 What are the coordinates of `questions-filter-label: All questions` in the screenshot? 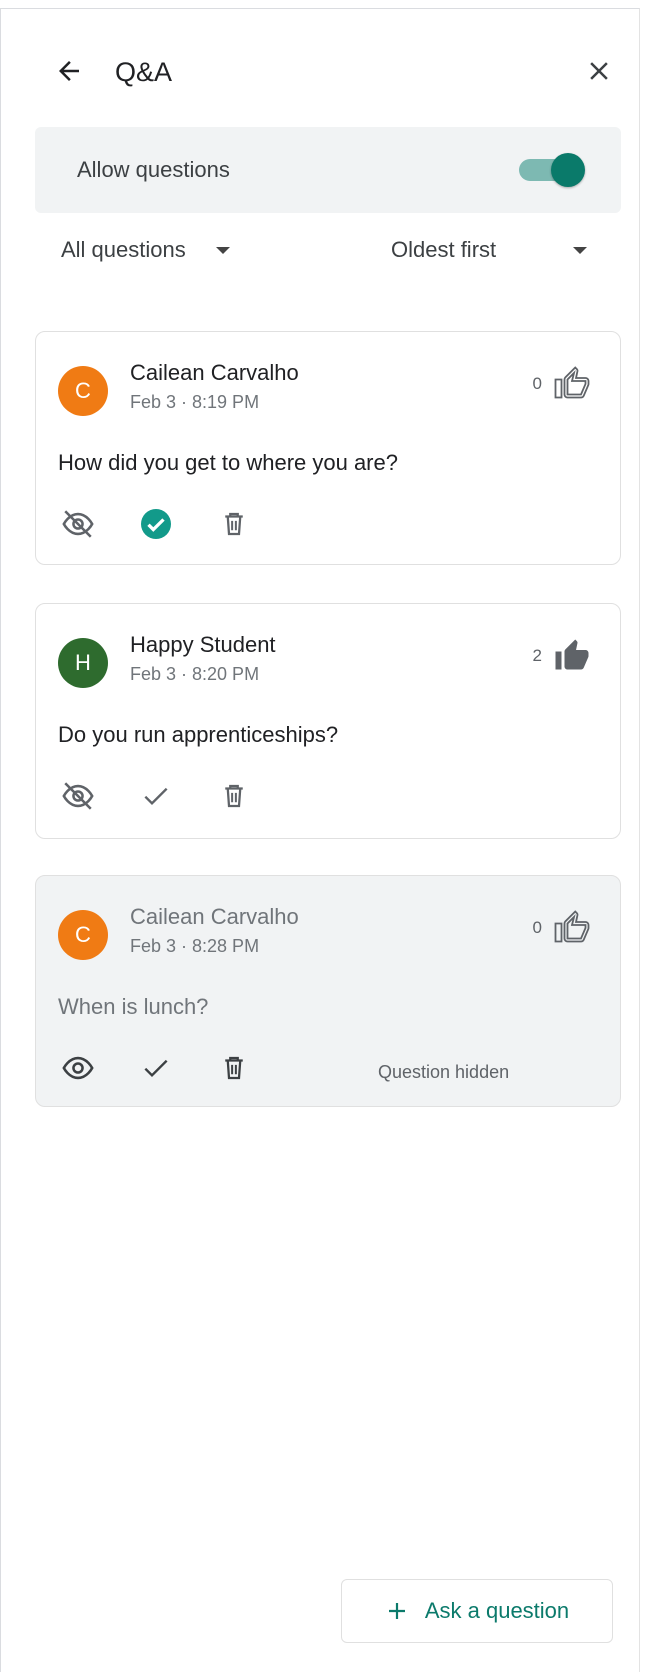 It's located at (123, 249).